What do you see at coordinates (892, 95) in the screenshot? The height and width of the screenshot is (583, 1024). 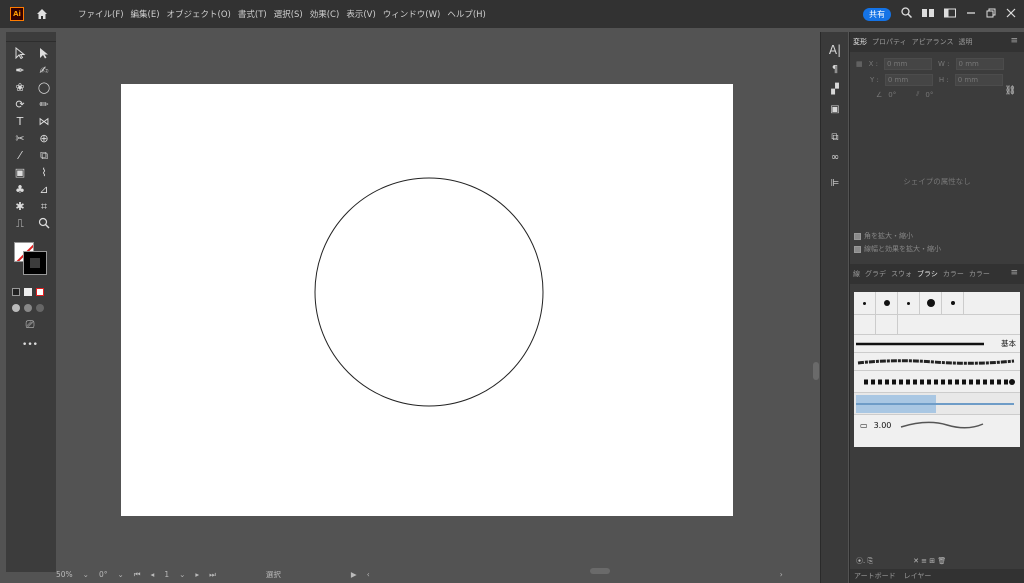 I see `angle-field: 0°` at bounding box center [892, 95].